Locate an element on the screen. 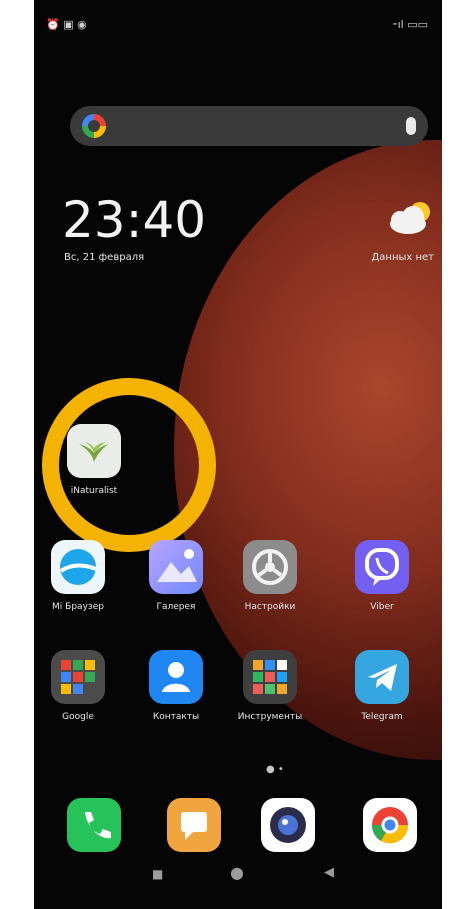 The width and height of the screenshot is (452, 909). app-telegram: Telegram is located at coordinates (382, 686).